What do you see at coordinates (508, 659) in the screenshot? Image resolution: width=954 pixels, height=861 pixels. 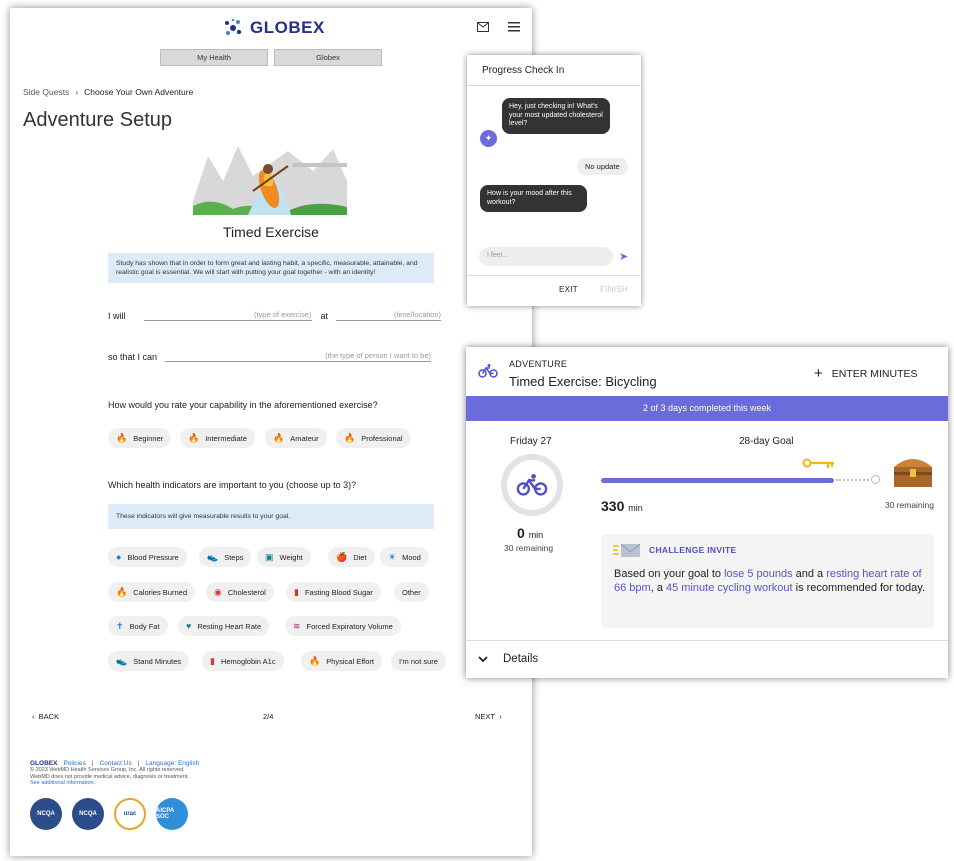 I see `details-toggle: Details` at bounding box center [508, 659].